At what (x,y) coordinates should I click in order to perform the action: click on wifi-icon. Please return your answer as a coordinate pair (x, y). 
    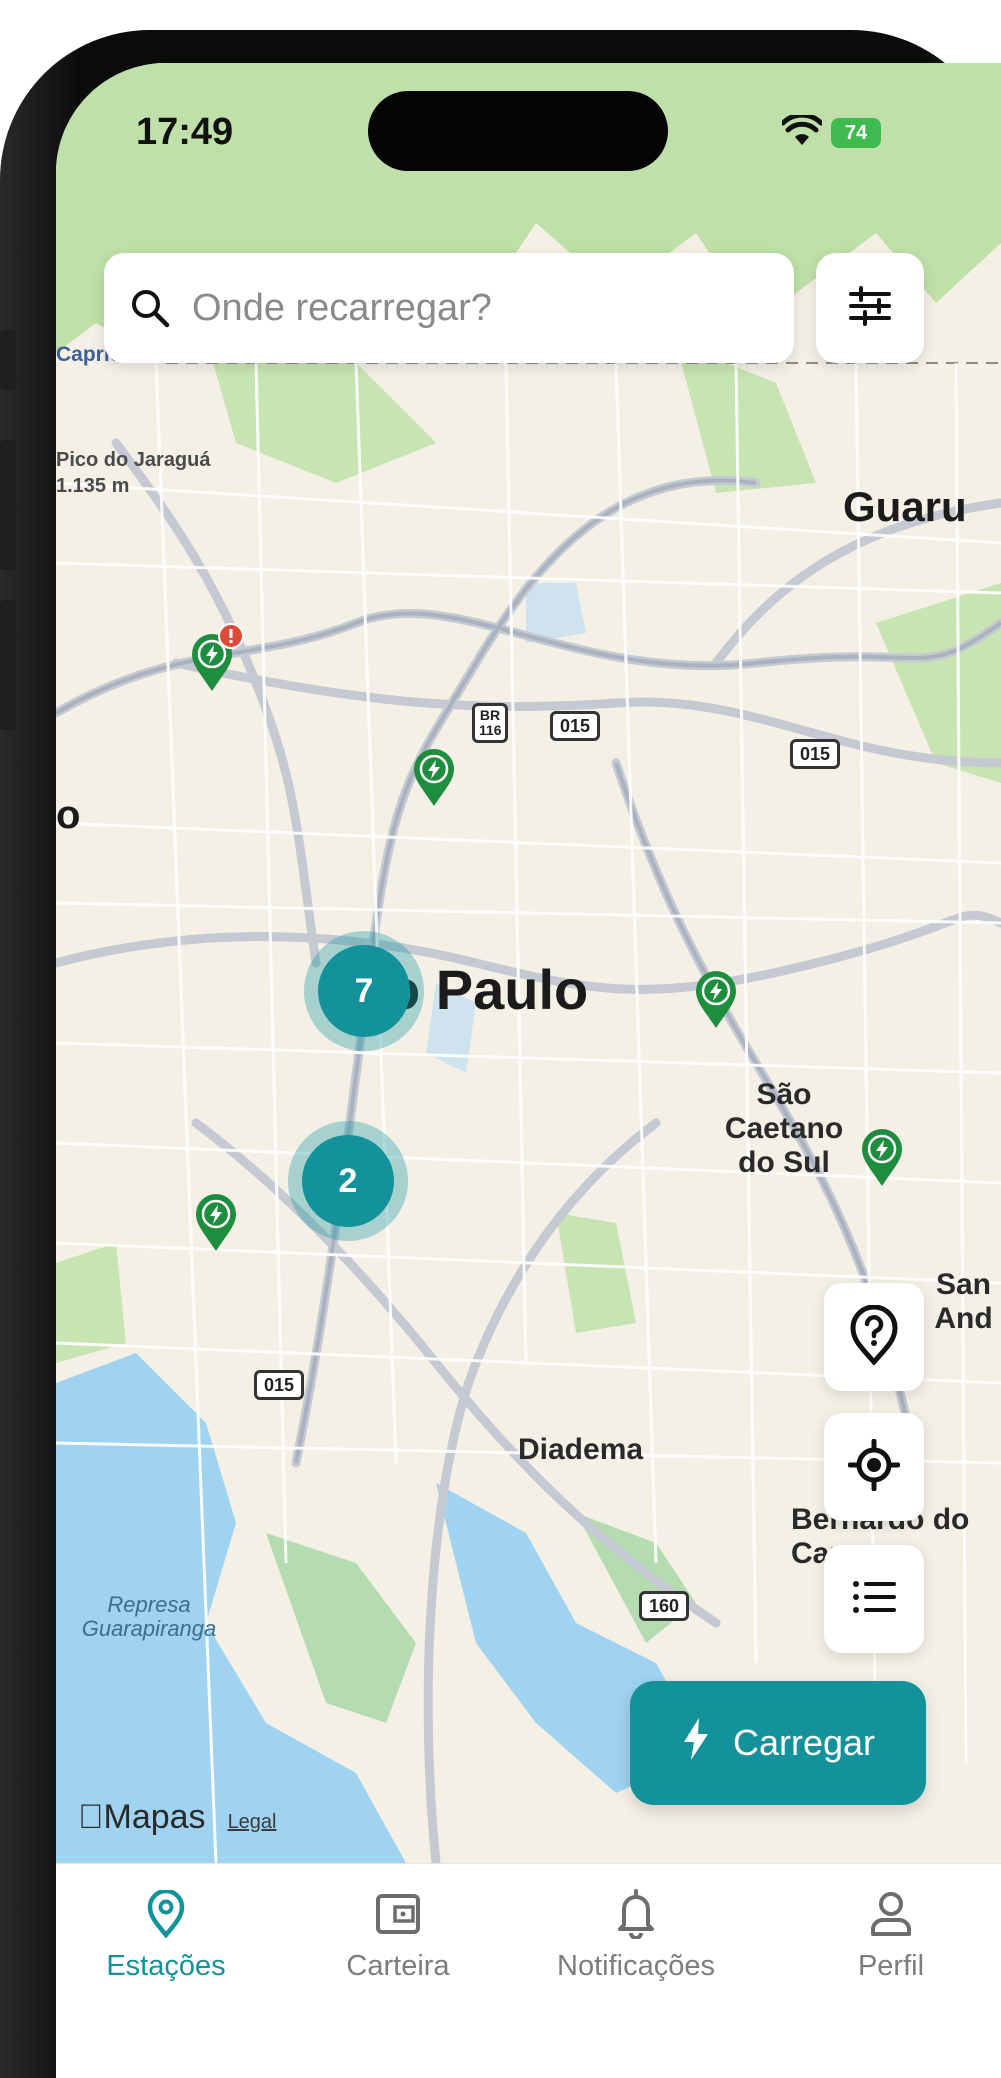
    Looking at the image, I should click on (802, 132).